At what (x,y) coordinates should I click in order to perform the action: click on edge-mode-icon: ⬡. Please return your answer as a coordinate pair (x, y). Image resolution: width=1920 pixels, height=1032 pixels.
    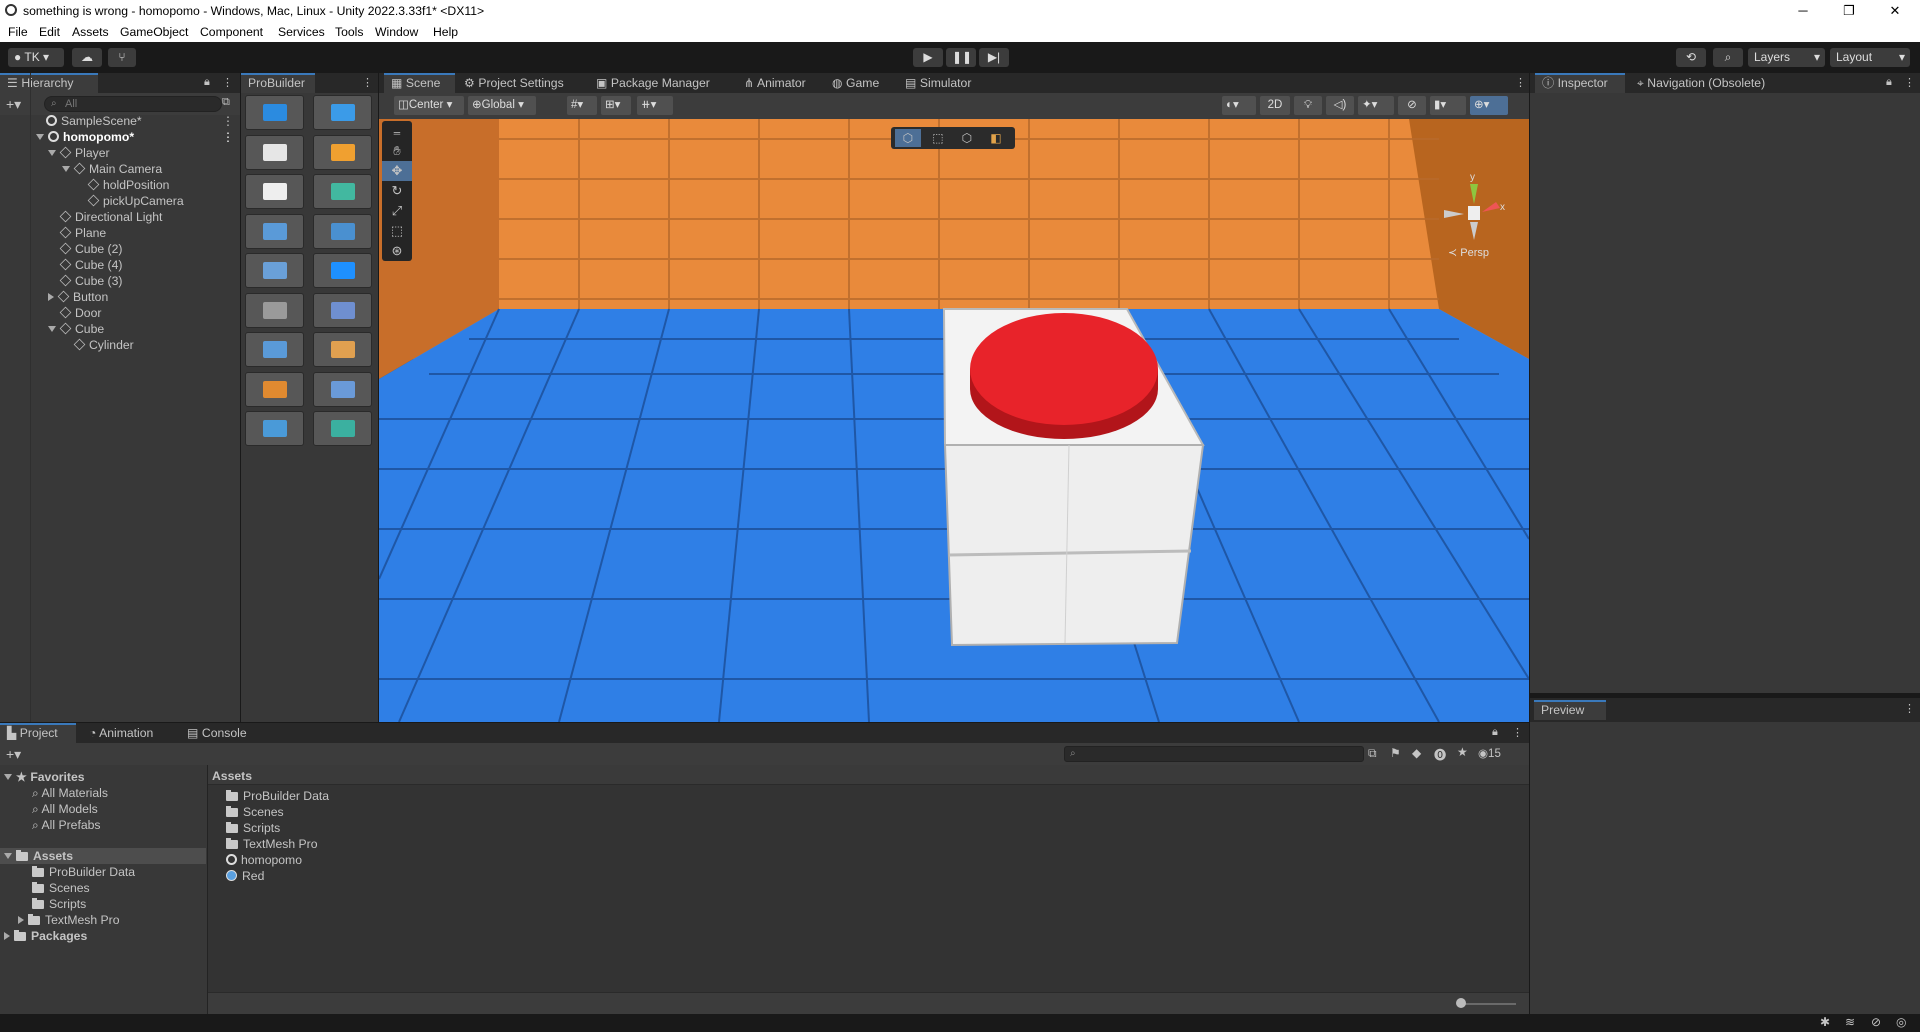
    Looking at the image, I should click on (967, 138).